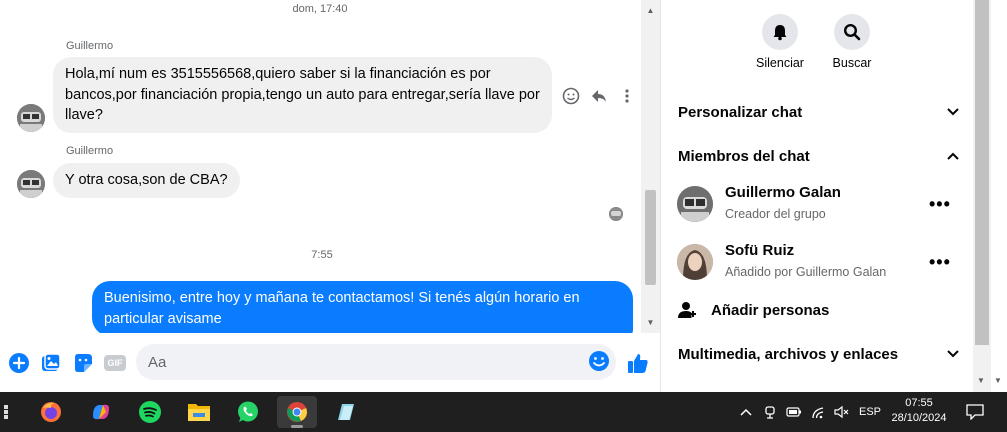 This screenshot has width=1007, height=432. What do you see at coordinates (744, 156) in the screenshot?
I see `section-title: Miembros del chat` at bounding box center [744, 156].